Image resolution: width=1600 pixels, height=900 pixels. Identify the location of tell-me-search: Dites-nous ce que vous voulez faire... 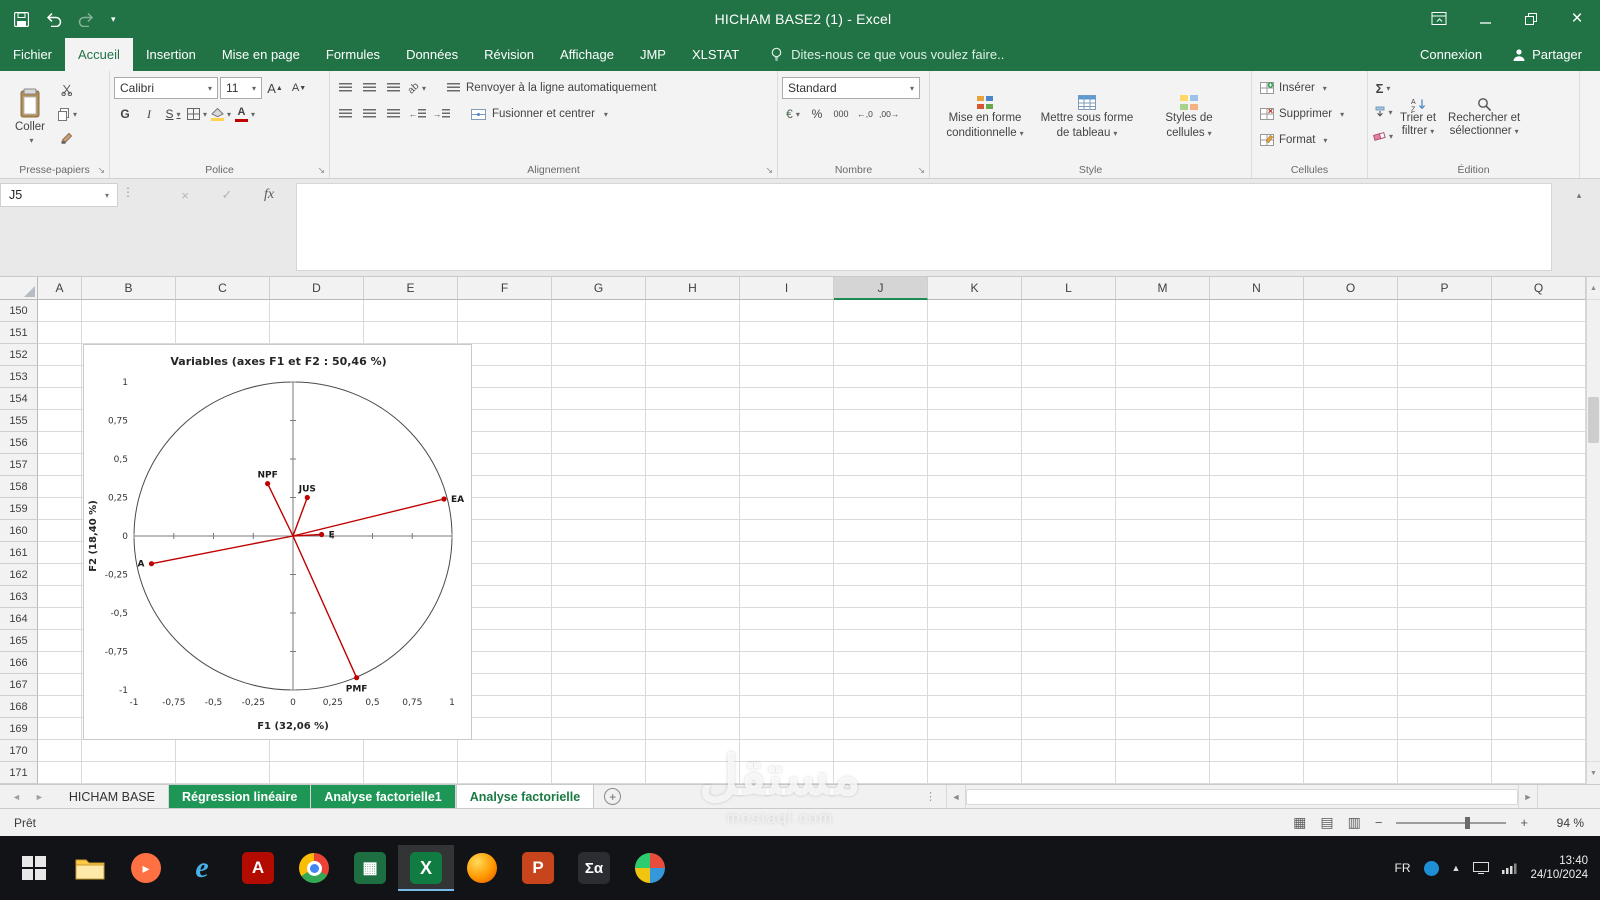
(887, 54).